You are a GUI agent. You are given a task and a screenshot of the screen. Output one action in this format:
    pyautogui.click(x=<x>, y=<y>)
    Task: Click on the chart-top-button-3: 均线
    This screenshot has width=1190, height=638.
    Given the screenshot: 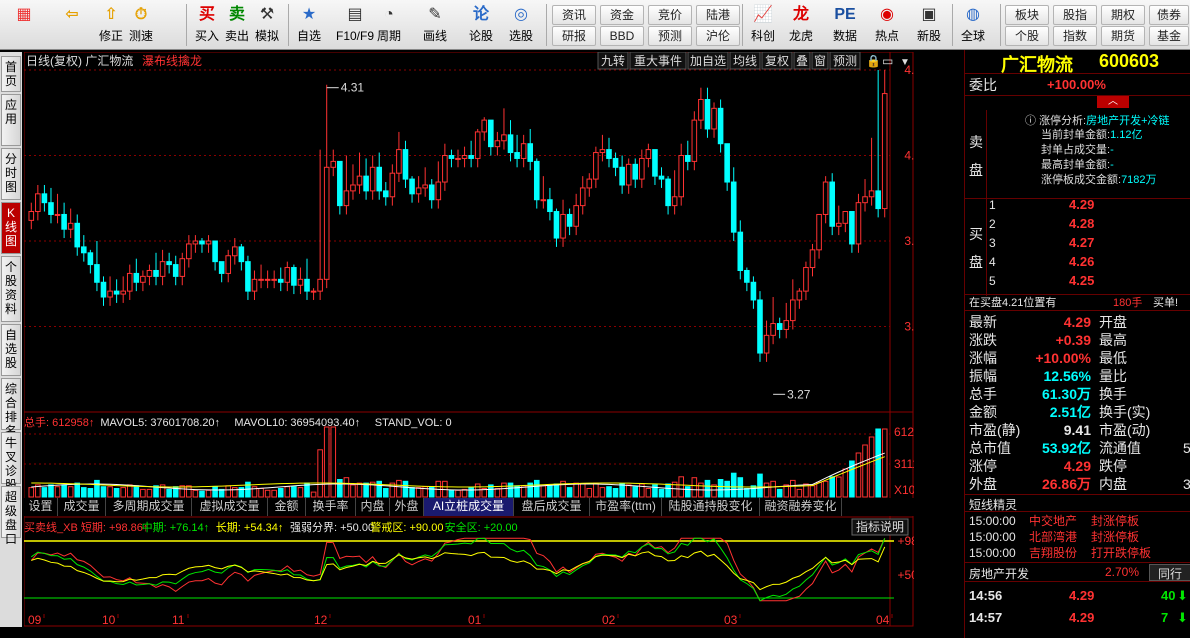 What is the action you would take?
    pyautogui.click(x=745, y=60)
    